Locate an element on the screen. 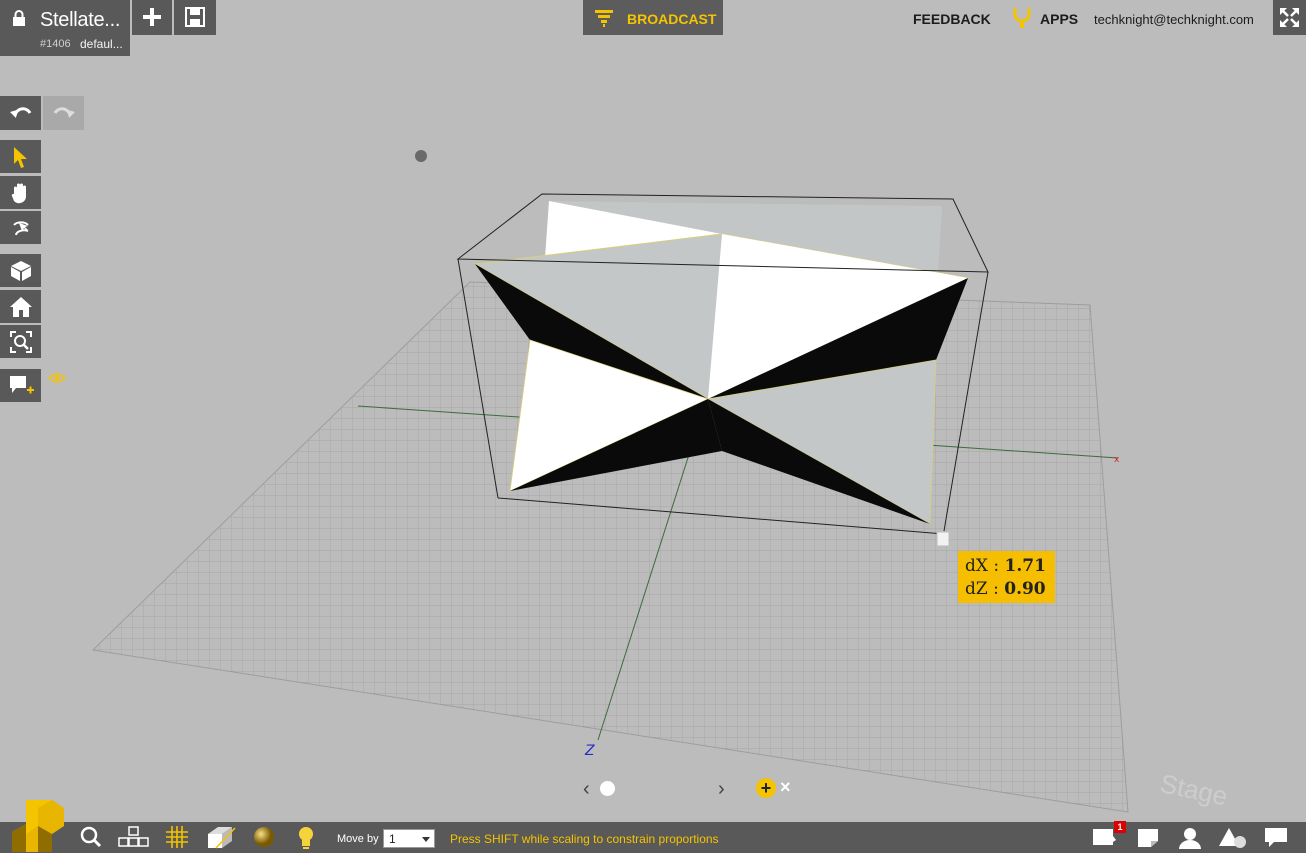 This screenshot has height=853, width=1306. logo-icon is located at coordinates (36, 824).